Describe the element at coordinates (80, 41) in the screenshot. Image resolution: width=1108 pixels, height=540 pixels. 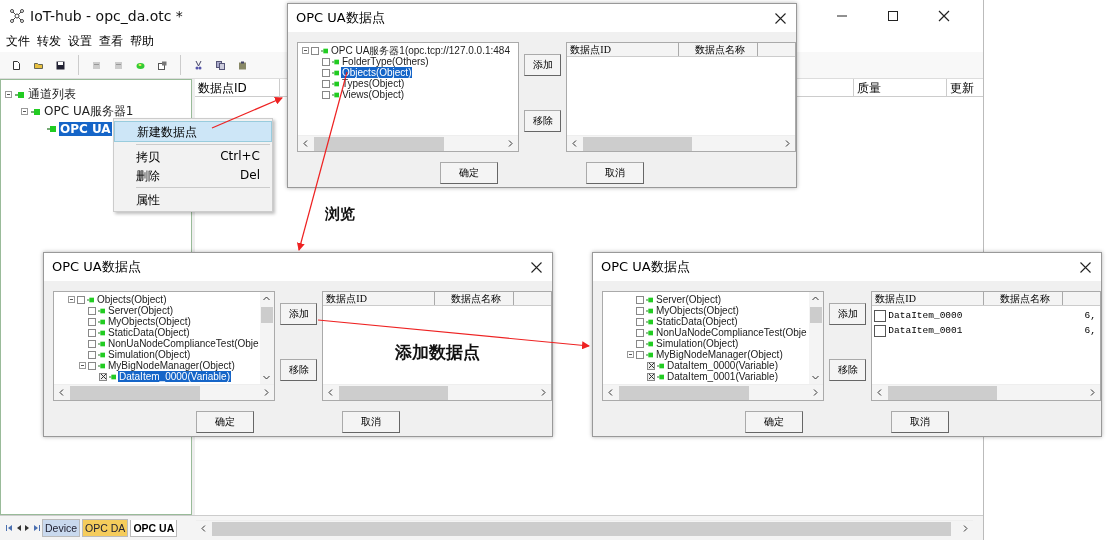
I see `menu-item: 设置` at that location.